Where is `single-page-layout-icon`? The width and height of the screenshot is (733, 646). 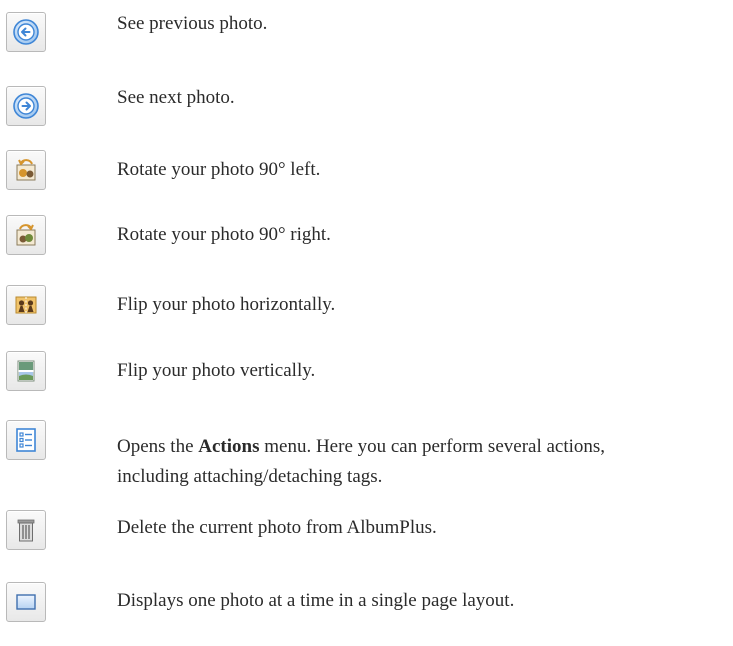 single-page-layout-icon is located at coordinates (26, 602).